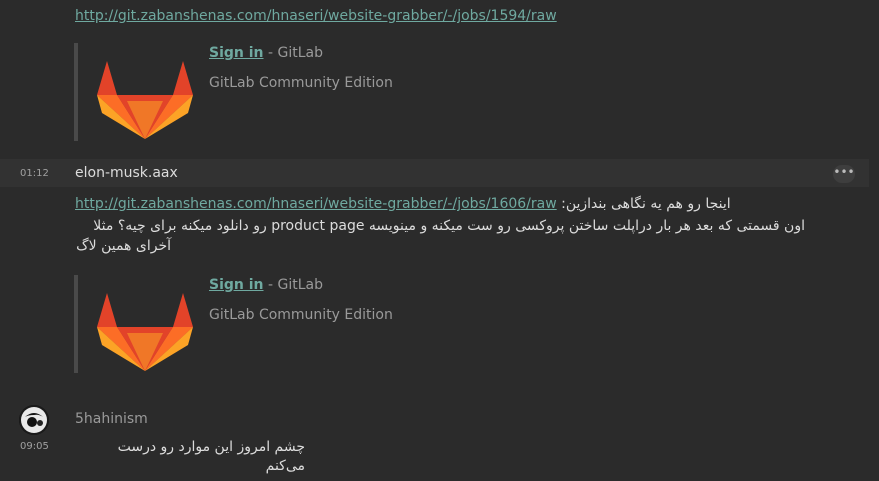 This screenshot has height=481, width=879. I want to click on scrollbar, so click(874, 240).